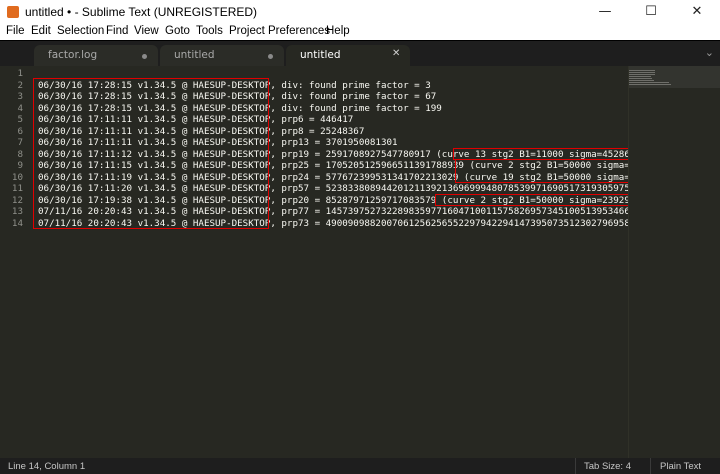 This screenshot has height=474, width=720. I want to click on minimize-icon: —, so click(605, 12).